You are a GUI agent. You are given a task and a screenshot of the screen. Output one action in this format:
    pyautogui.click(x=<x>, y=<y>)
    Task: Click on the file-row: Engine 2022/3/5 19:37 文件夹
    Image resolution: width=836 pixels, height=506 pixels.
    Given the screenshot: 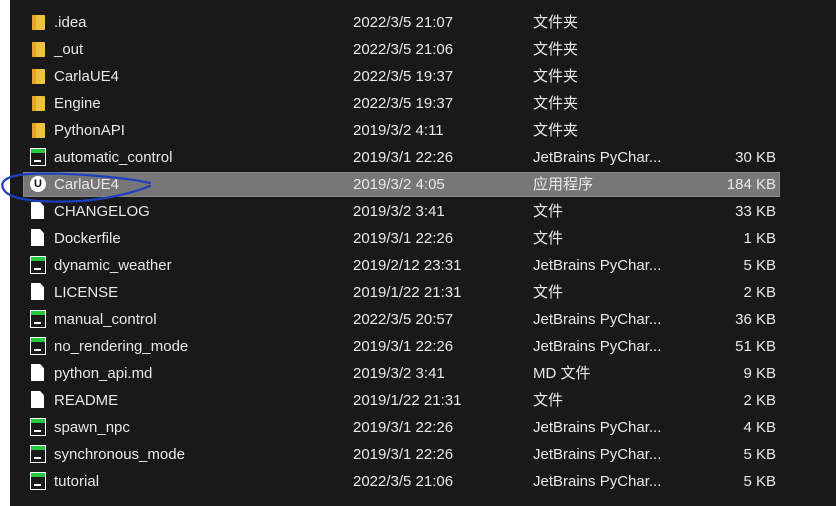 What is the action you would take?
    pyautogui.click(x=401, y=103)
    